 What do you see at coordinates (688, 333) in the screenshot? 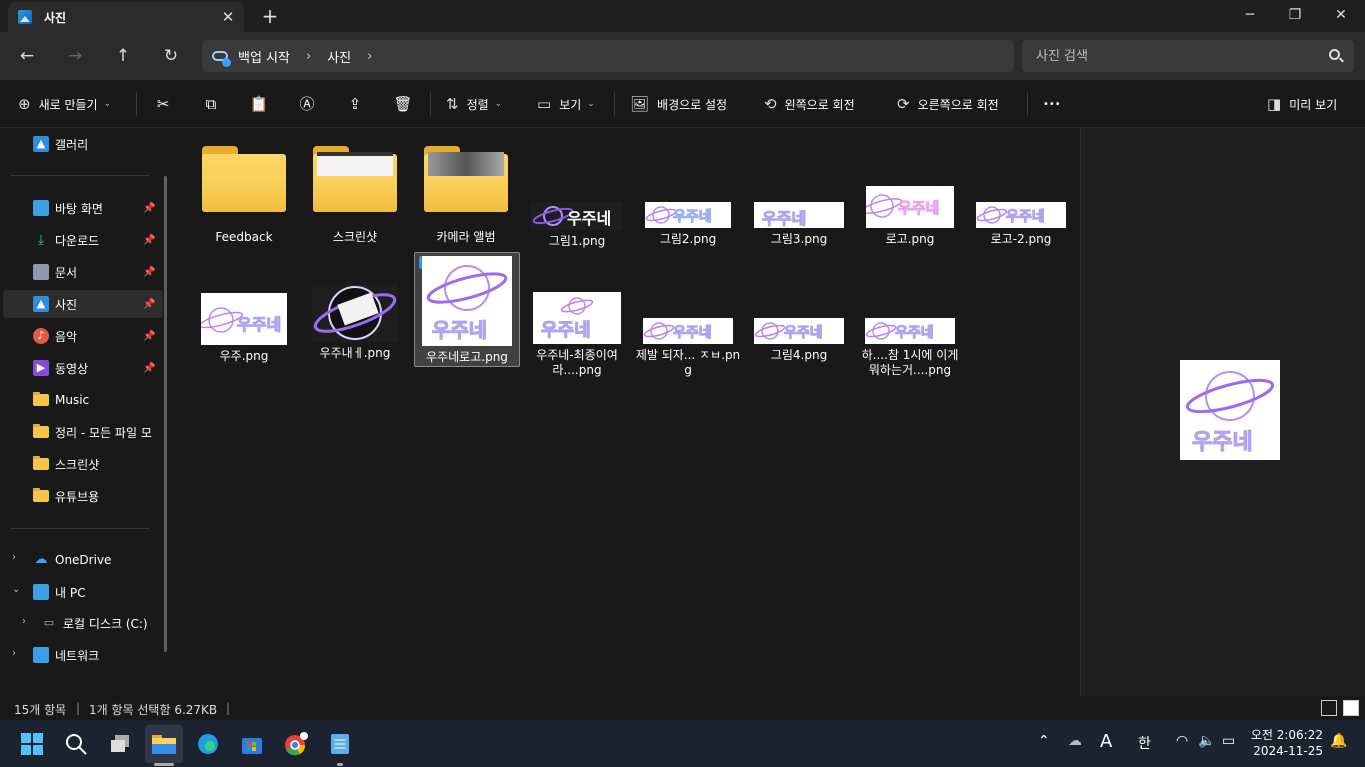
I see `file-item: 우주네 제발 되자... ㅈㅂ.png` at bounding box center [688, 333].